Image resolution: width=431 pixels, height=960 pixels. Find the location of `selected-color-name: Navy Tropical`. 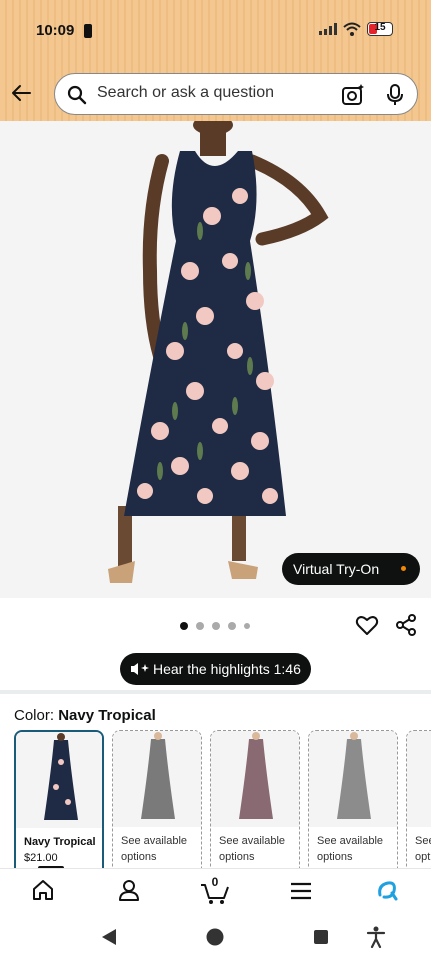

selected-color-name: Navy Tropical is located at coordinates (107, 715).